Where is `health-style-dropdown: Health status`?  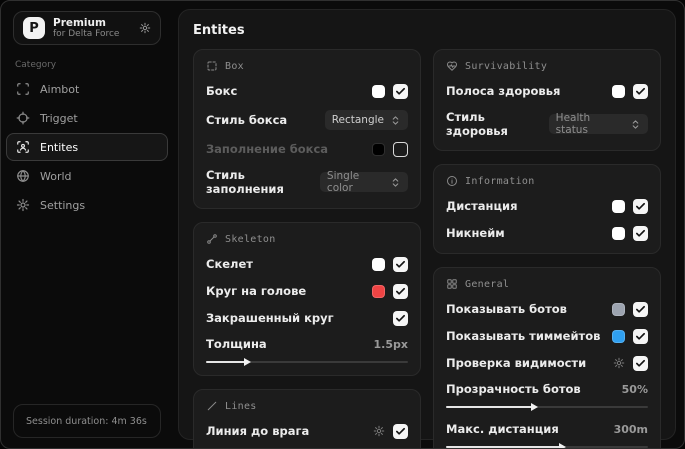 health-style-dropdown: Health status is located at coordinates (598, 124).